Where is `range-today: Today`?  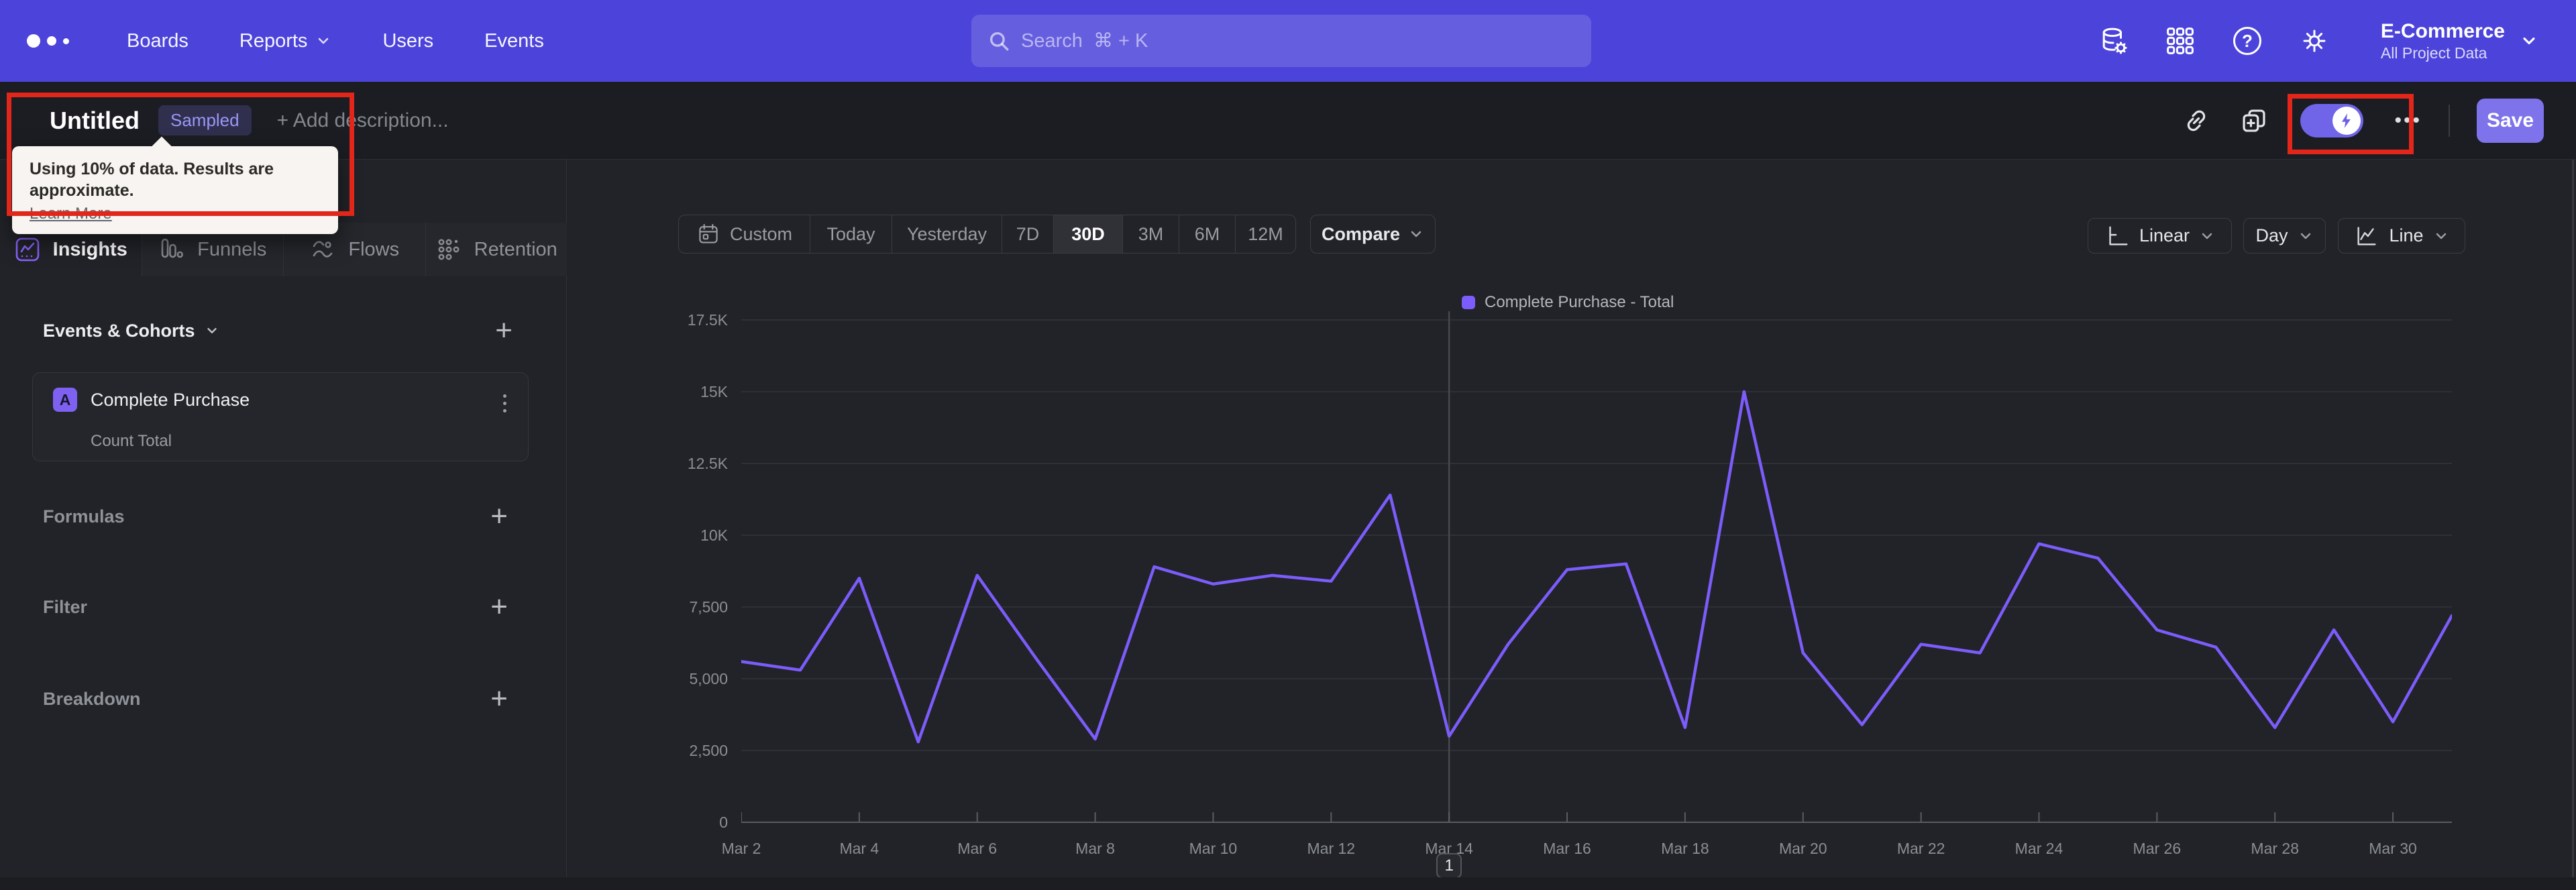
range-today: Today is located at coordinates (851, 234).